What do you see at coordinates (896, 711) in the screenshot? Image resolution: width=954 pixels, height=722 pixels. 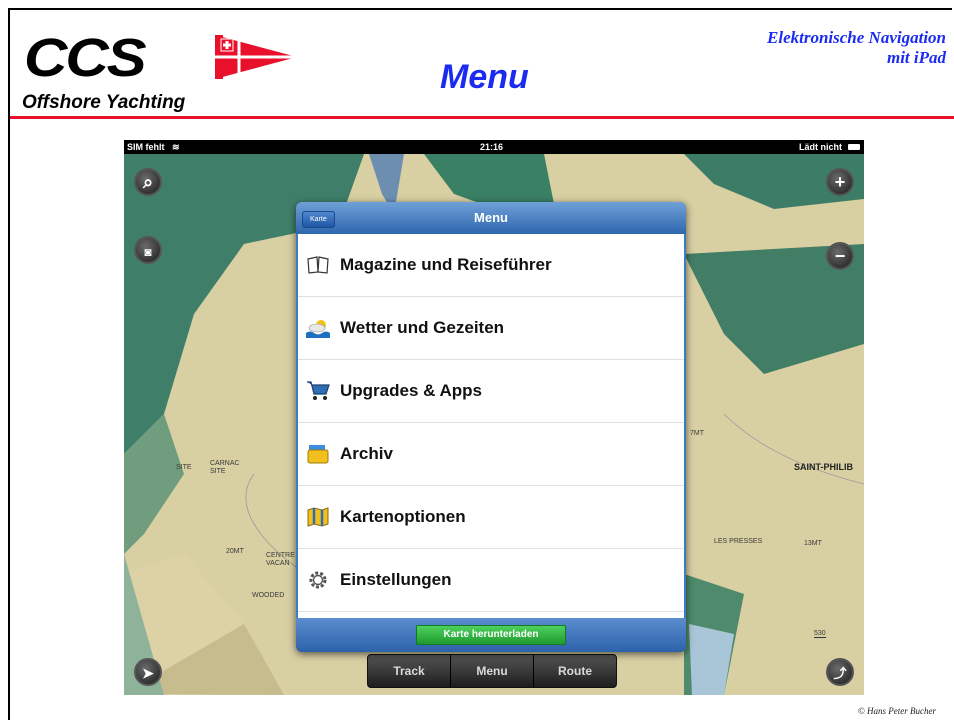 I see `copyright-credit: © Hans Peter Bucher` at bounding box center [896, 711].